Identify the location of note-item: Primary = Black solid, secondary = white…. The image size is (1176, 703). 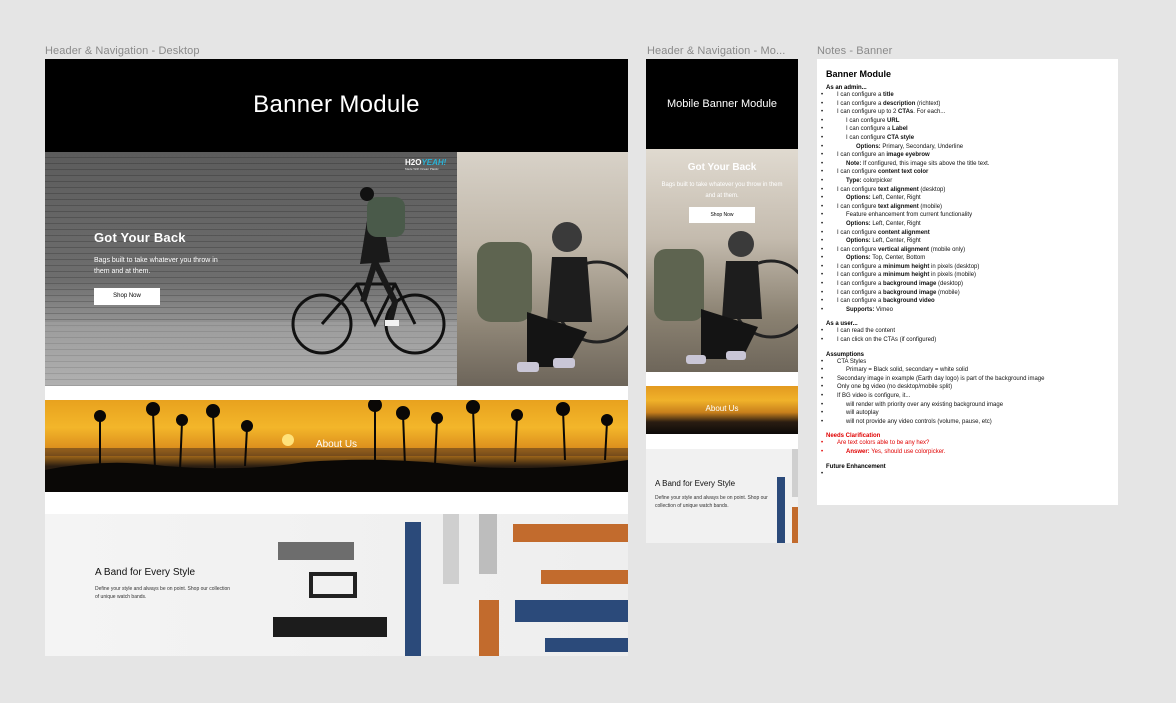
(965, 370).